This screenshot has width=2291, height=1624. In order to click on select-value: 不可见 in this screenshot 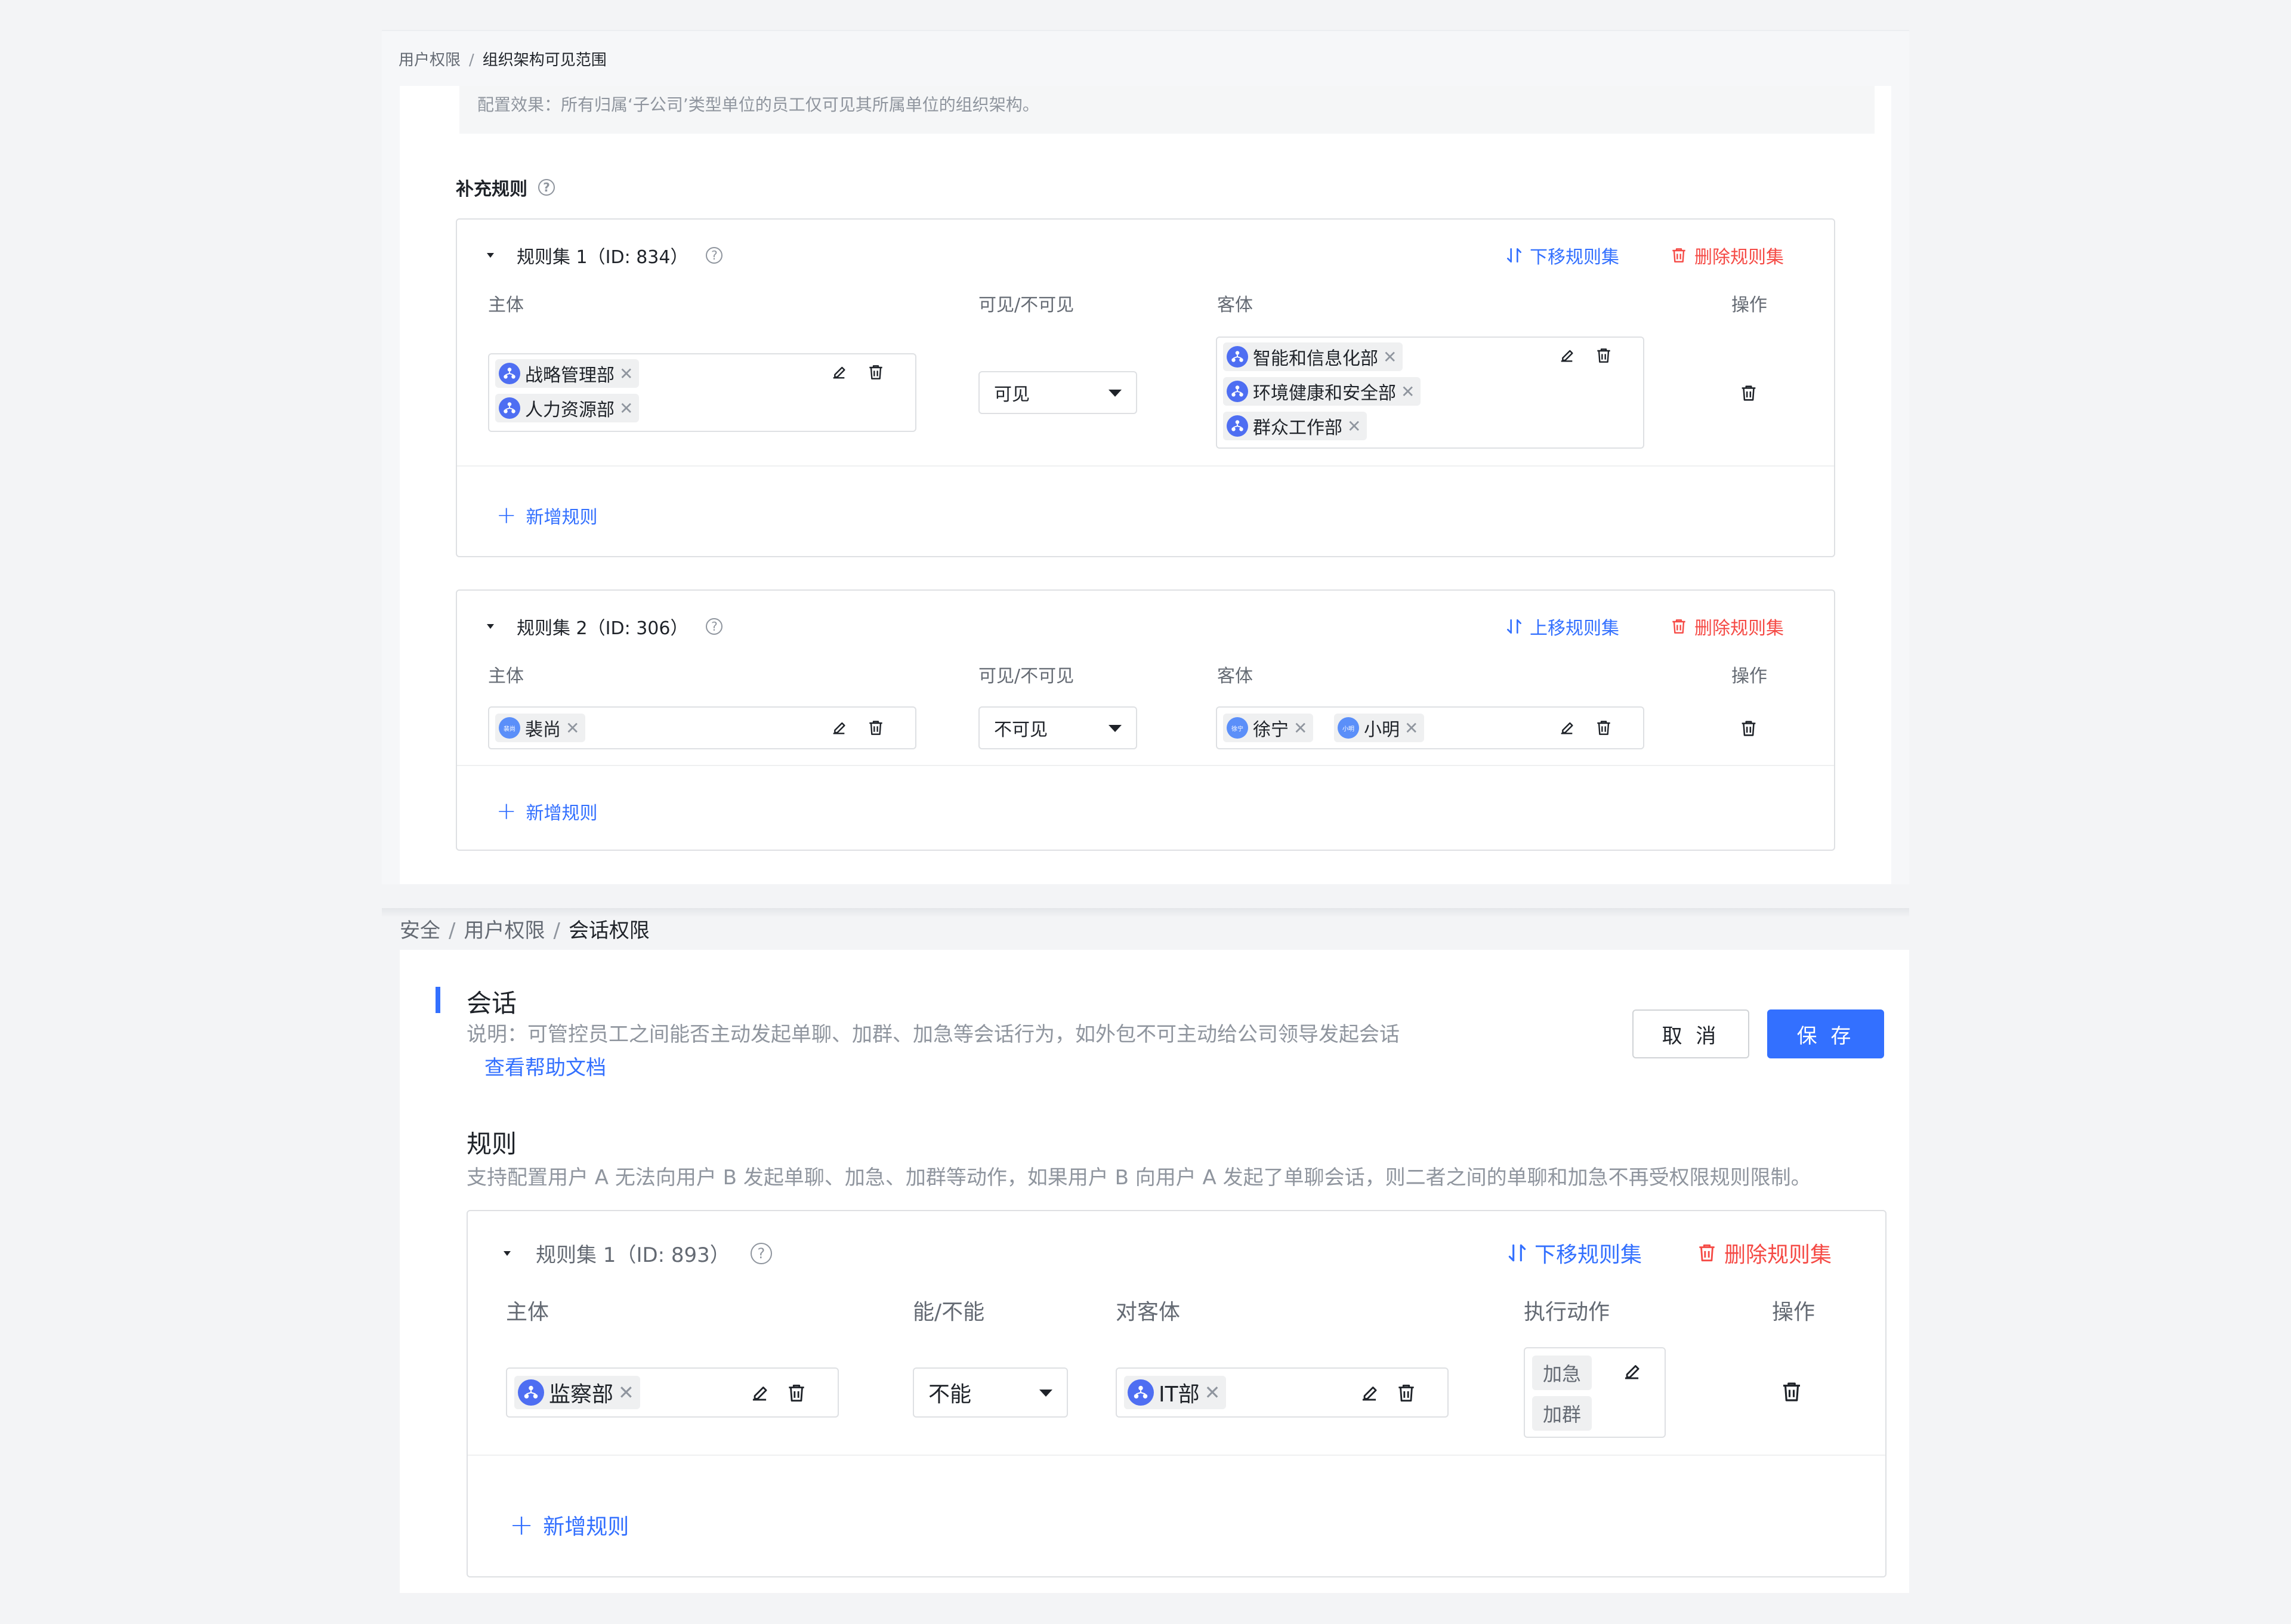, I will do `click(1021, 730)`.